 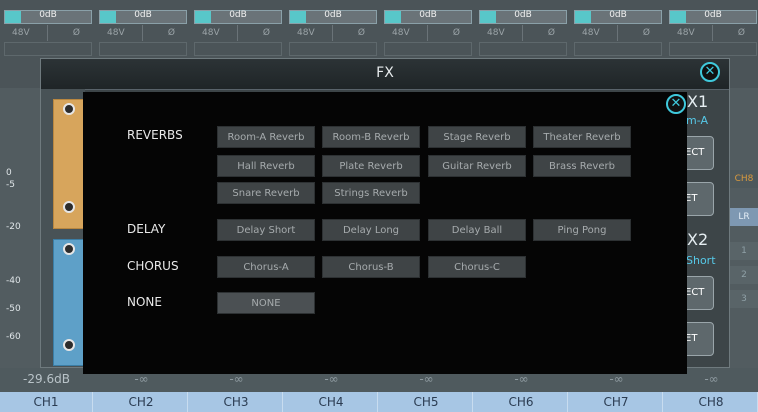 What do you see at coordinates (371, 166) in the screenshot?
I see `preset-plate-reverb: Plate Reverb` at bounding box center [371, 166].